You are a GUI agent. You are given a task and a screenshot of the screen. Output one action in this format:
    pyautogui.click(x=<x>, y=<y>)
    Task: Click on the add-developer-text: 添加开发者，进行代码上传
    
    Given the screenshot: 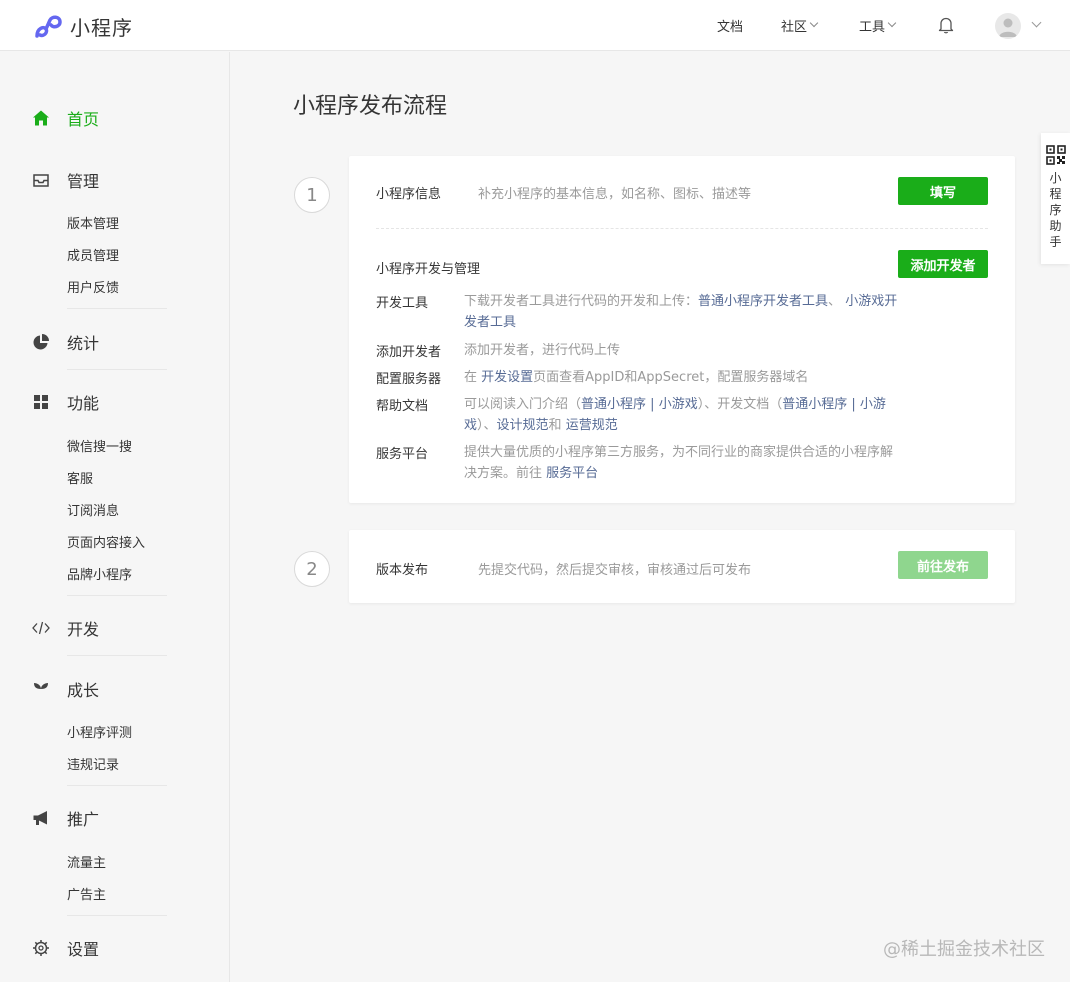 What is the action you would take?
    pyautogui.click(x=542, y=350)
    